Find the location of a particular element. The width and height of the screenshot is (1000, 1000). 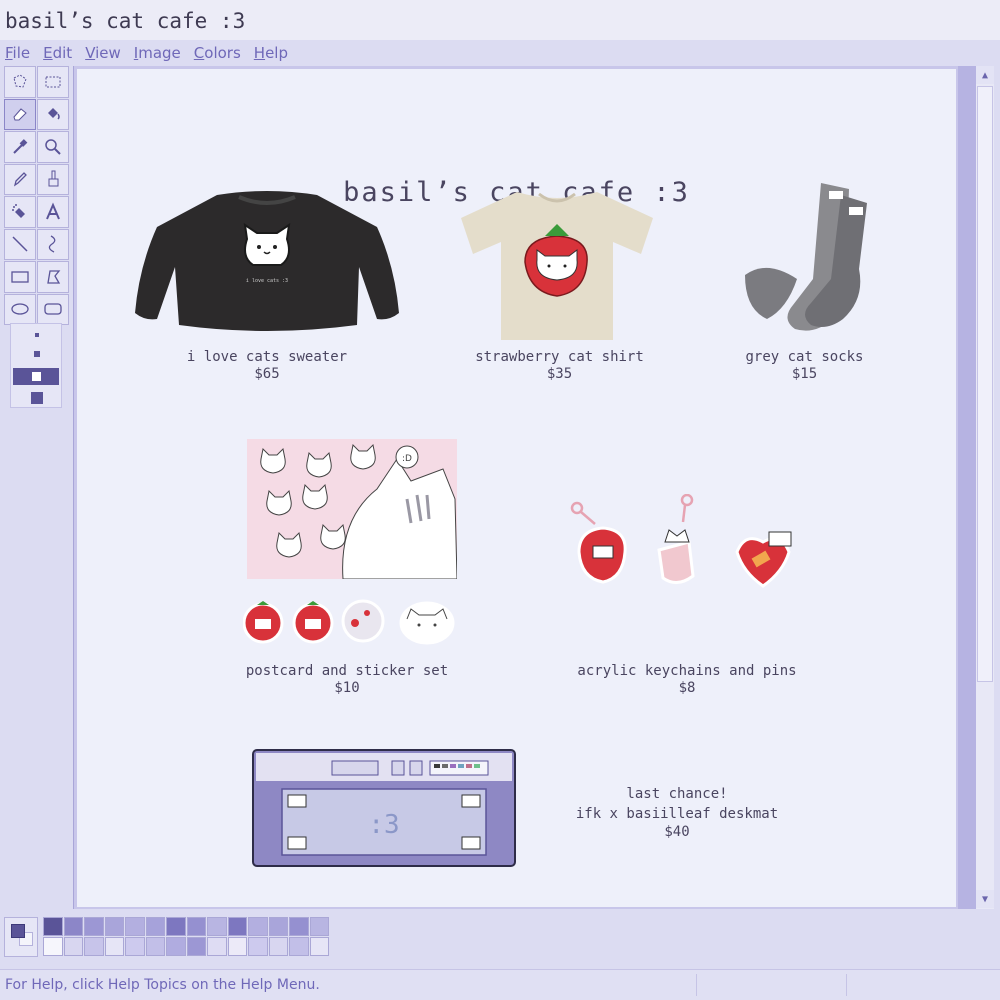

stickers-image is located at coordinates (352, 624).